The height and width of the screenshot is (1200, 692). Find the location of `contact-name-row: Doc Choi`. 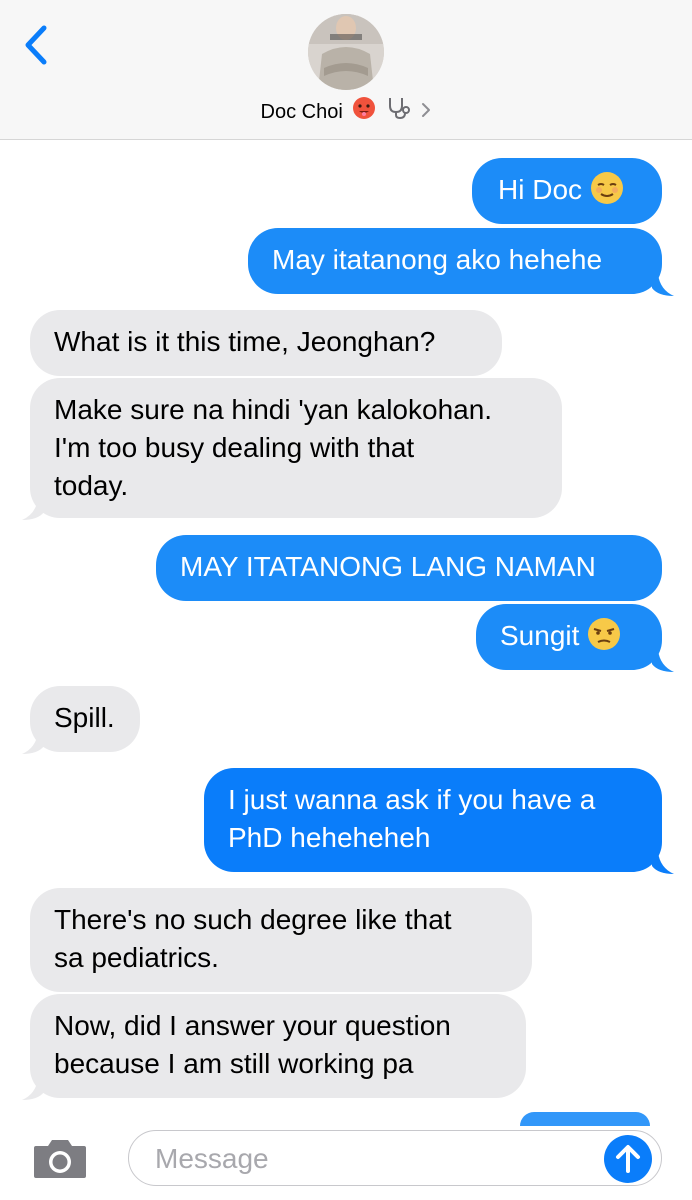

contact-name-row: Doc Choi is located at coordinates (346, 110).